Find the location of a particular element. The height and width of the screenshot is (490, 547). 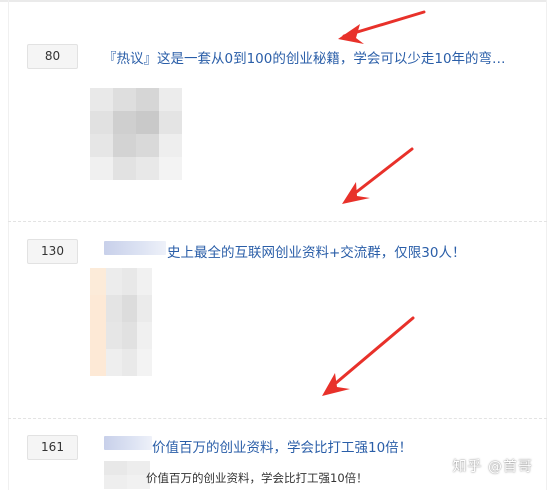

watermark: 知乎 @首哥 is located at coordinates (492, 467).